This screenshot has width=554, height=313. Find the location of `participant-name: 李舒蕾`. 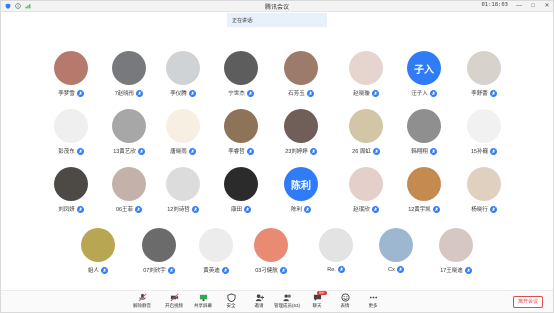

participant-name: 李舒蕾 is located at coordinates (479, 94).